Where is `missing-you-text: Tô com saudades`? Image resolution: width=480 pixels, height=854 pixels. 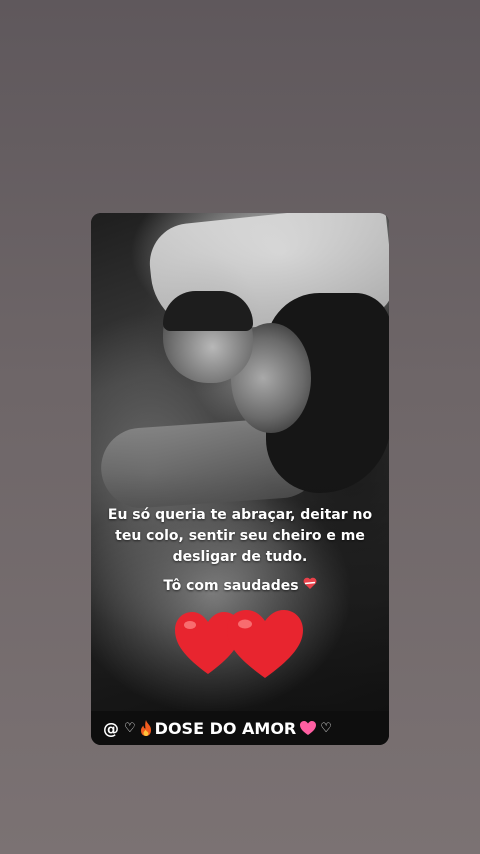 missing-you-text: Tô com saudades is located at coordinates (240, 585).